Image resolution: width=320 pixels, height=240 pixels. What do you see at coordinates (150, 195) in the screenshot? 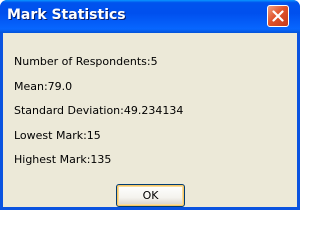
I see `ok-button: OK` at bounding box center [150, 195].